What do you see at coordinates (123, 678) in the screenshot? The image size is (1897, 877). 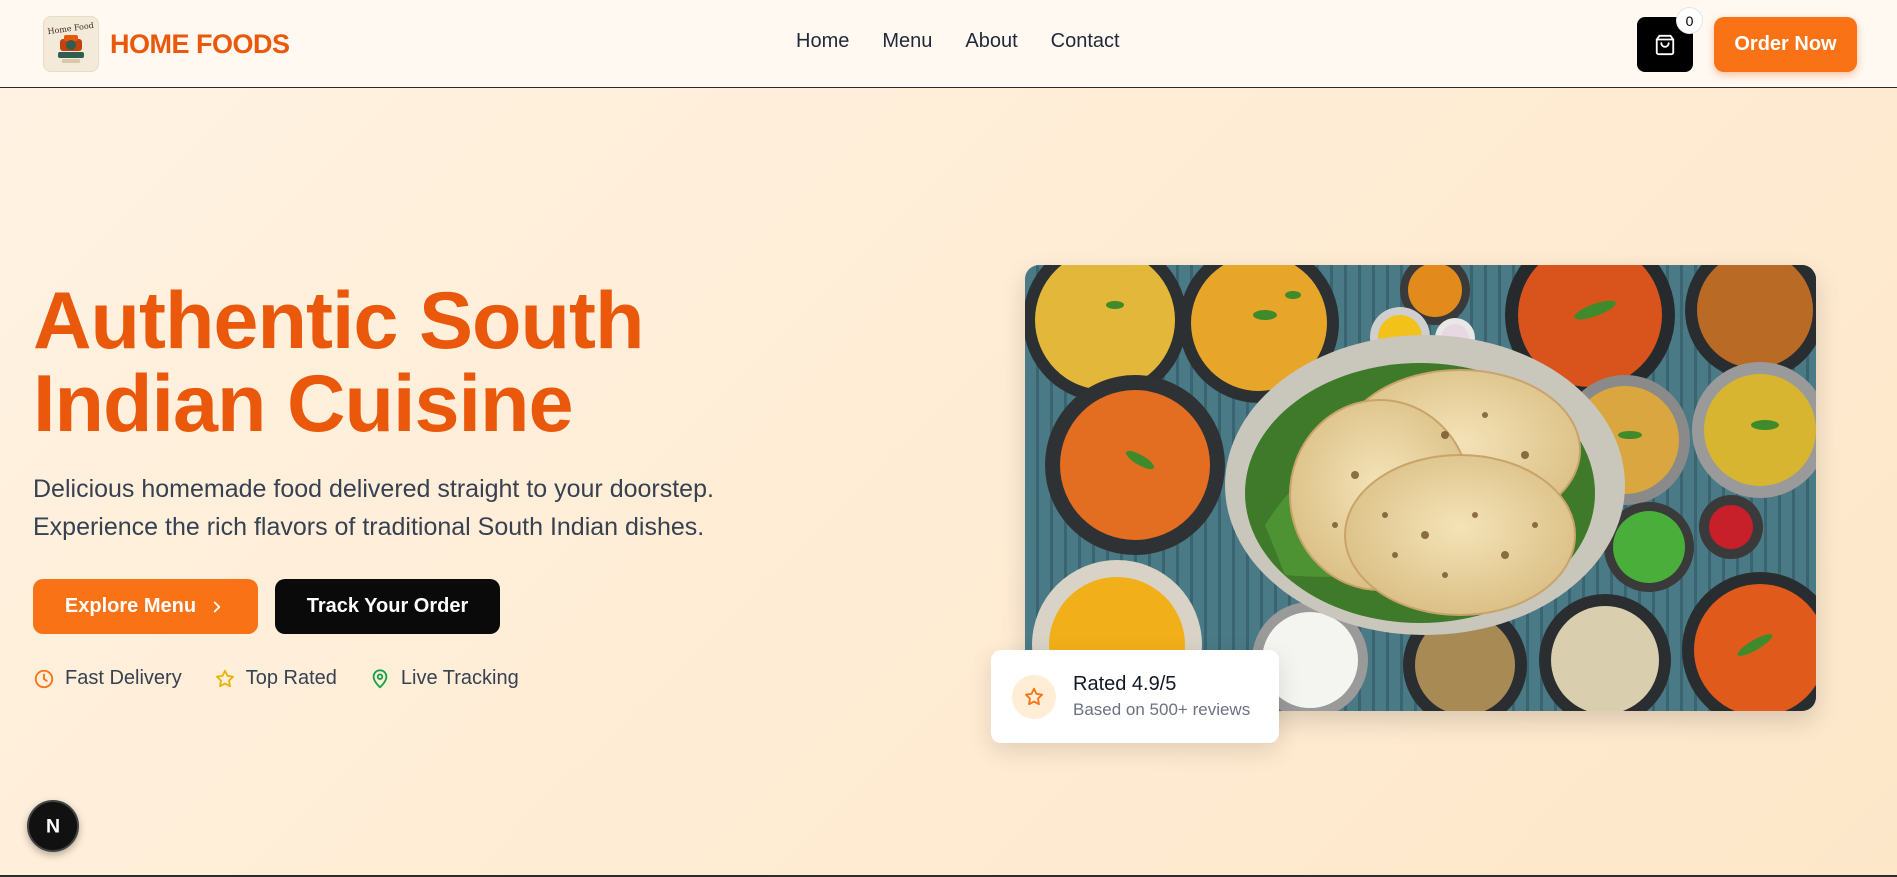 I see `feature-label: Fast Delivery` at bounding box center [123, 678].